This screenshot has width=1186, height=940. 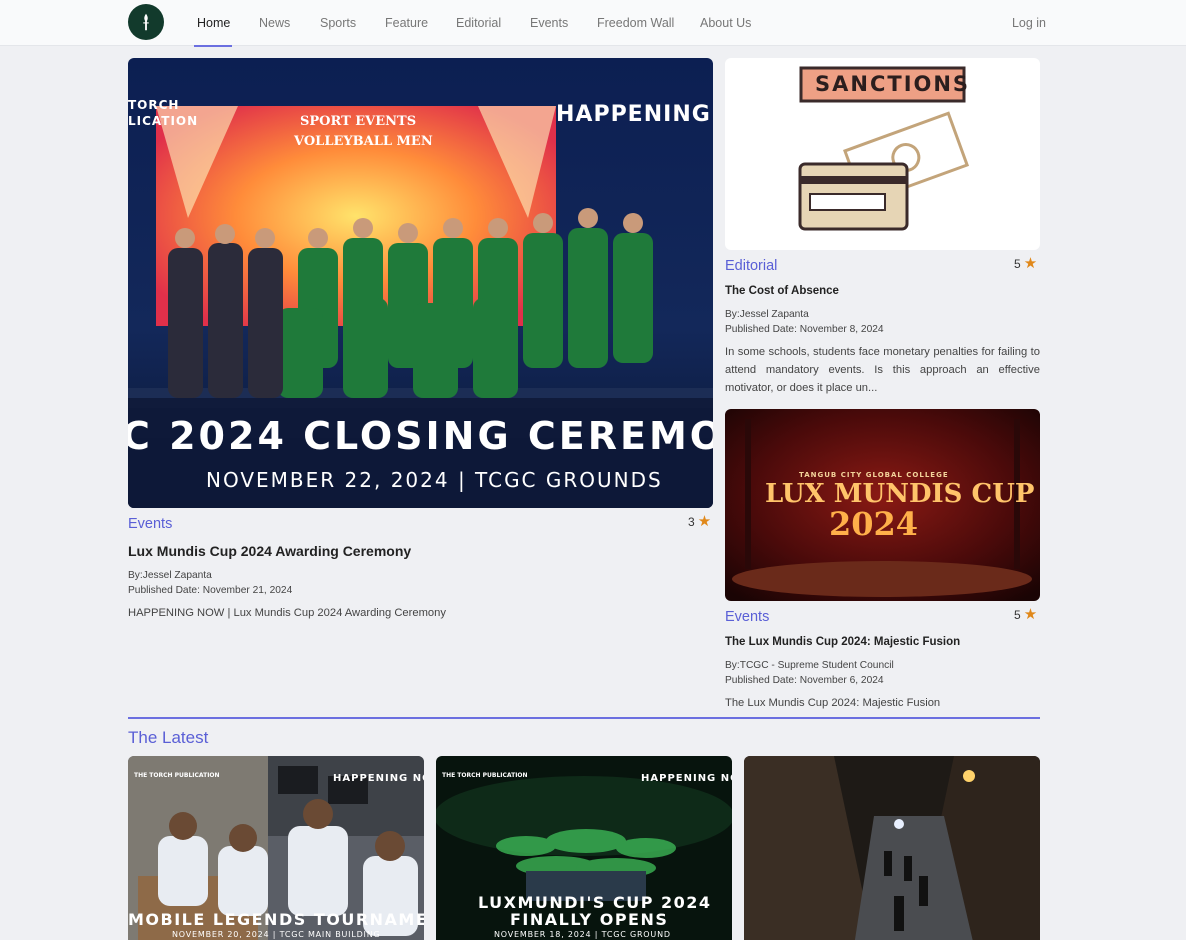 What do you see at coordinates (833, 703) in the screenshot?
I see `article-excerpt: The Lux Mundis Cup 2024: Majestic Fusion` at bounding box center [833, 703].